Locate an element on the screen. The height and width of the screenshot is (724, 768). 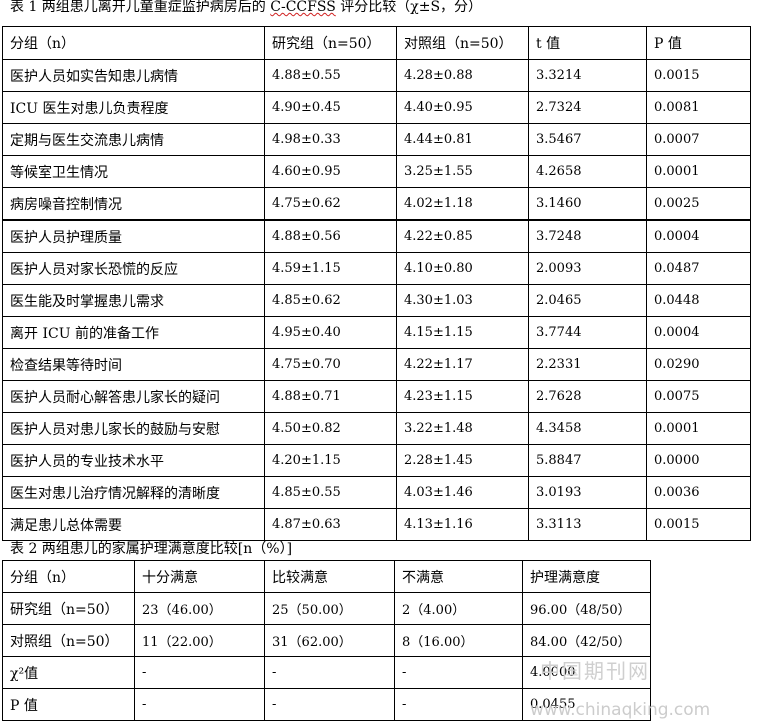
table1-cell: 0.0007 is located at coordinates (698, 139).